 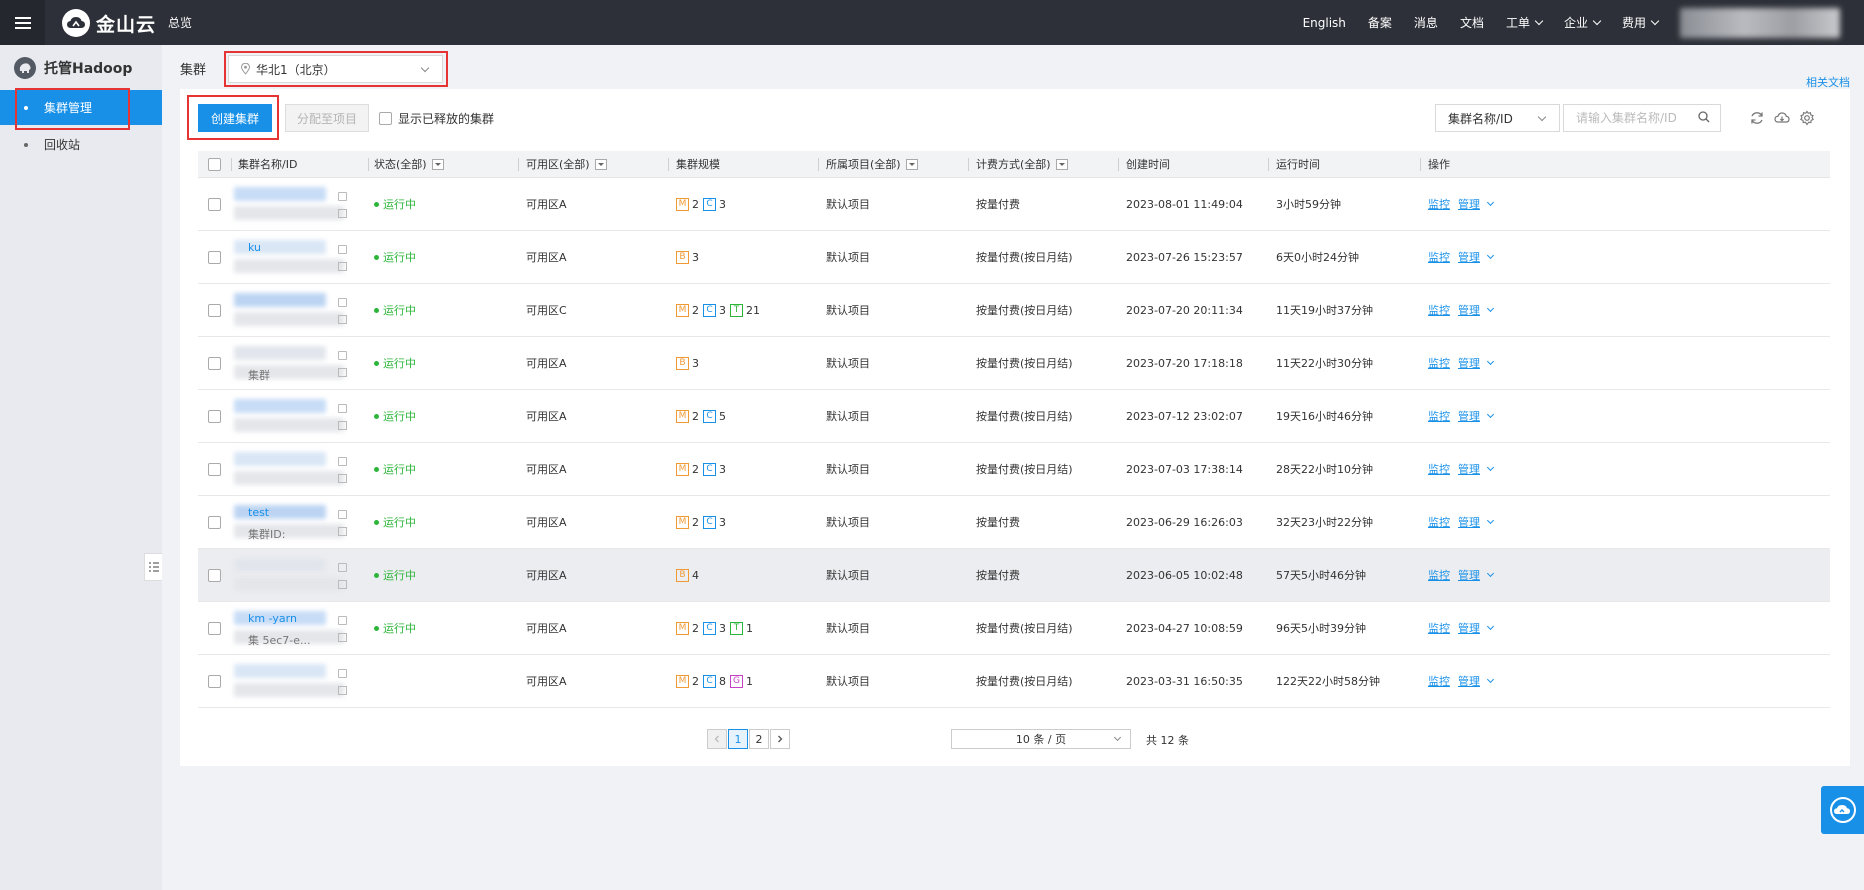 I want to click on top-nav-item: 工单, so click(x=1525, y=22).